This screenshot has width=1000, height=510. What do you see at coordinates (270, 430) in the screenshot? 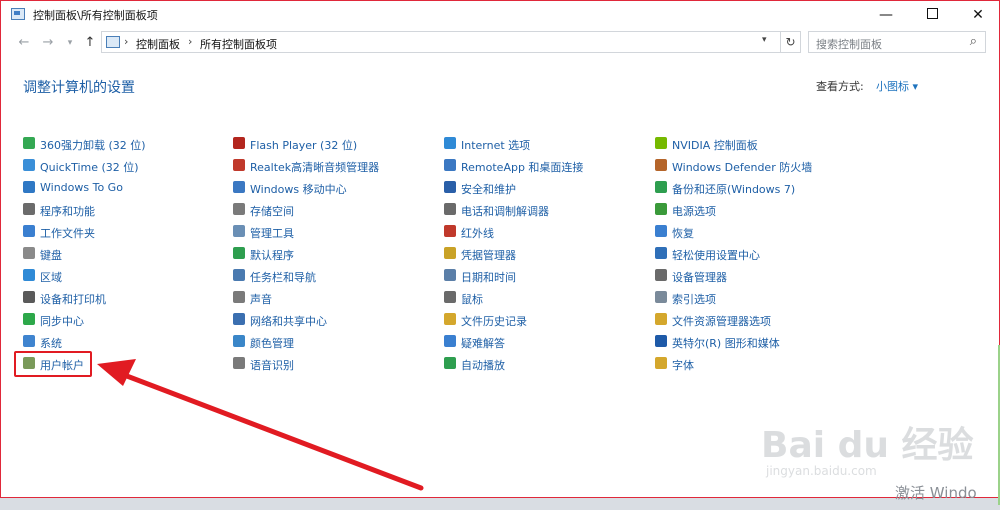
I see `arrow-shaft` at bounding box center [270, 430].